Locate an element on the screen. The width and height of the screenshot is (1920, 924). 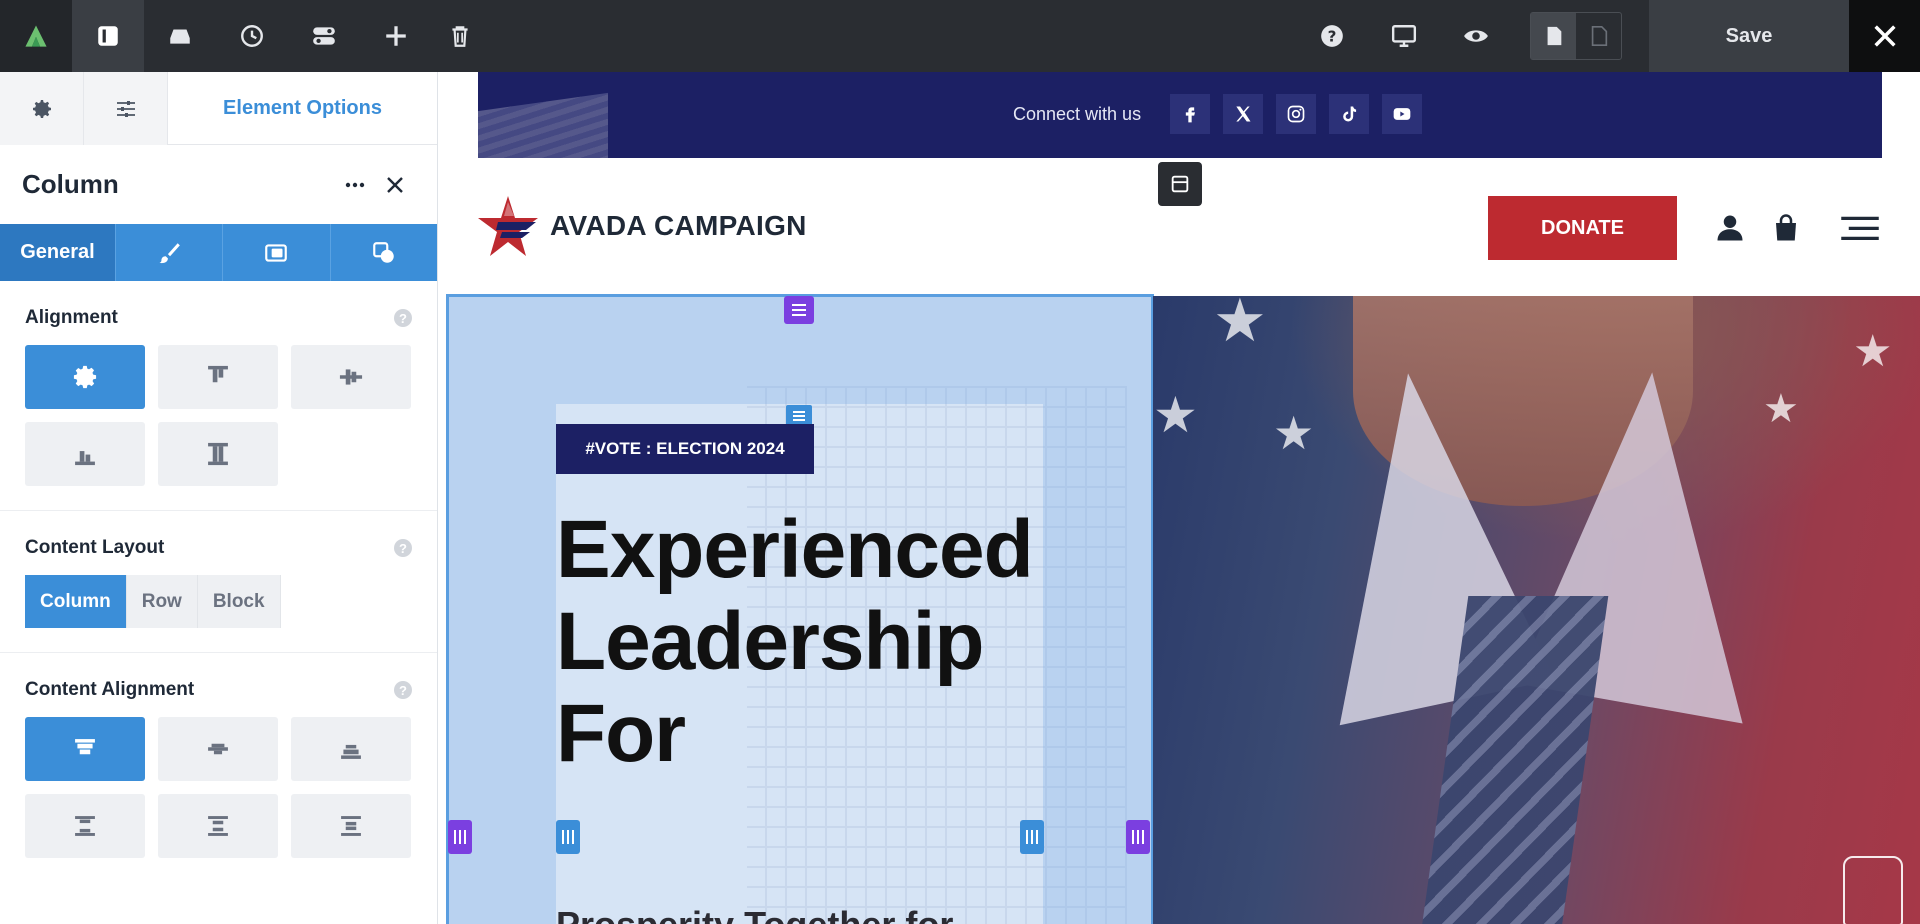
align-default-gear-icon is located at coordinates (85, 377).